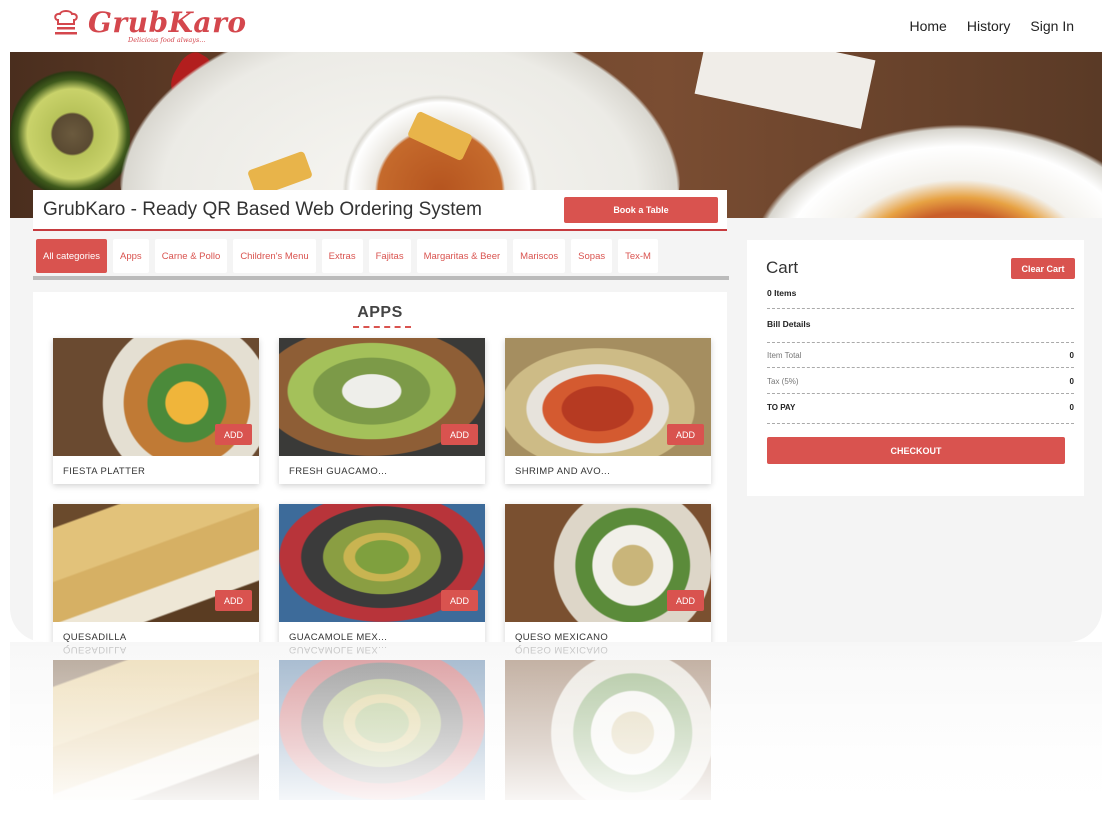 This screenshot has height=816, width=1102. I want to click on category-tab-margaritas-beer: Margaritas & Beer, so click(462, 256).